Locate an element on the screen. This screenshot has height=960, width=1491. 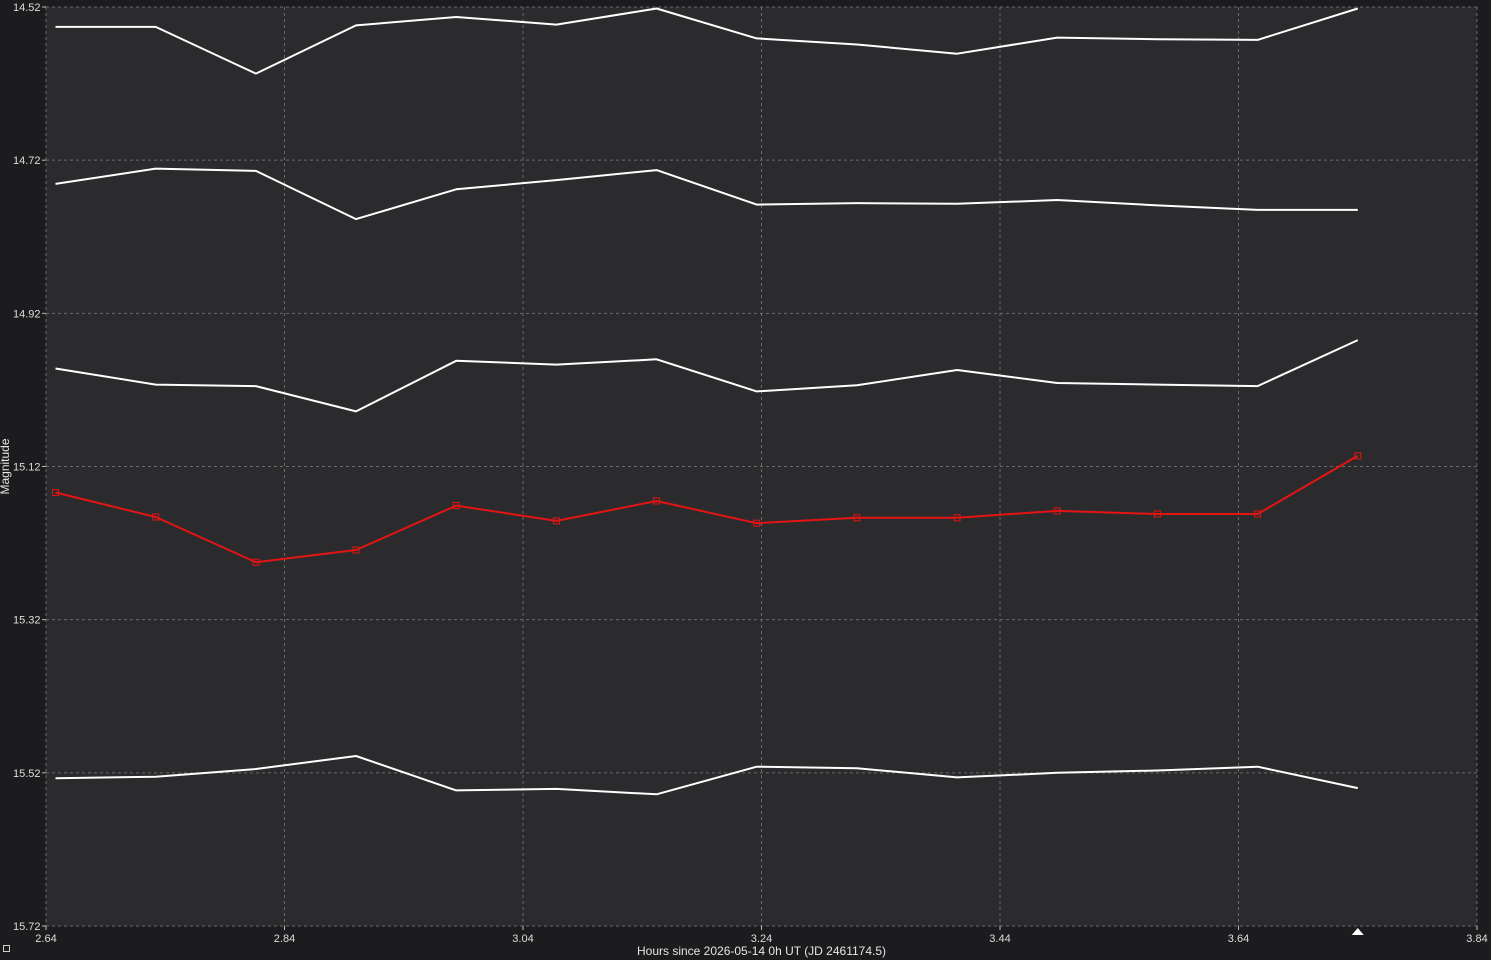
y-tick-label: 15.32 is located at coordinates (27, 621).